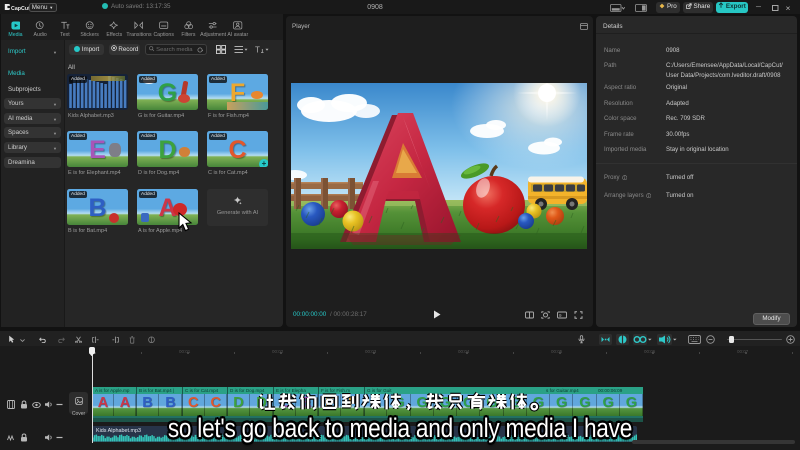 The height and width of the screenshot is (450, 800). Describe the element at coordinates (560, 315) in the screenshot. I see `svg-text: 9` at that location.